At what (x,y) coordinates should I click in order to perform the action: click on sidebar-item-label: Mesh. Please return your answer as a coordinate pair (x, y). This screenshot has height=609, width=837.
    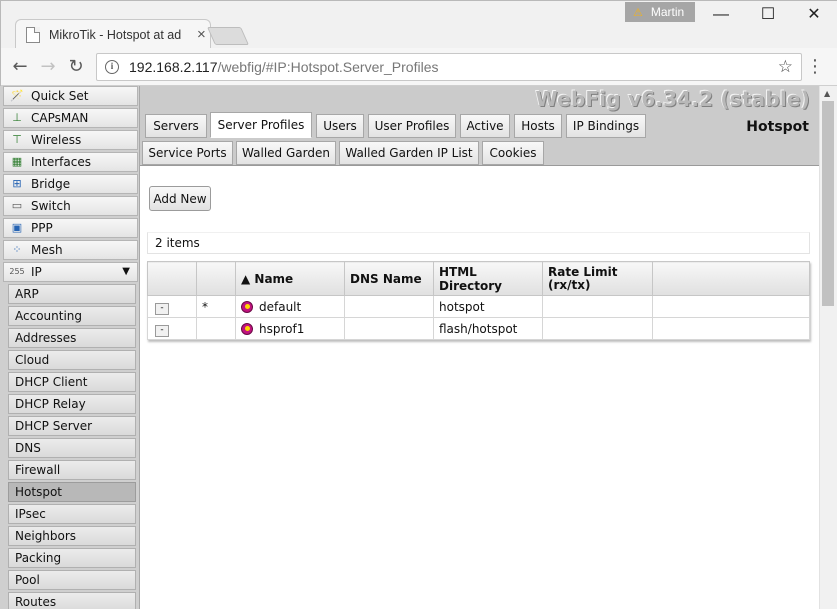
    Looking at the image, I should click on (47, 250).